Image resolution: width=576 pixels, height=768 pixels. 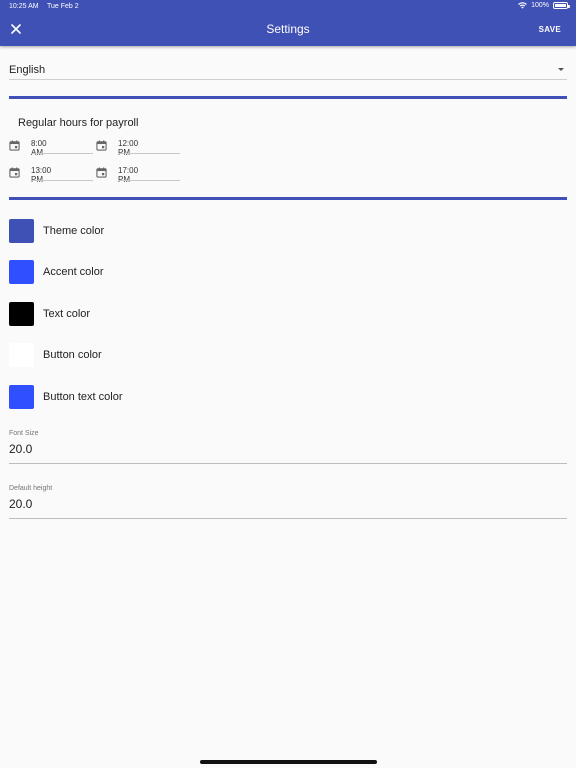 I want to click on status-date: Tue Feb 2, so click(x=63, y=6).